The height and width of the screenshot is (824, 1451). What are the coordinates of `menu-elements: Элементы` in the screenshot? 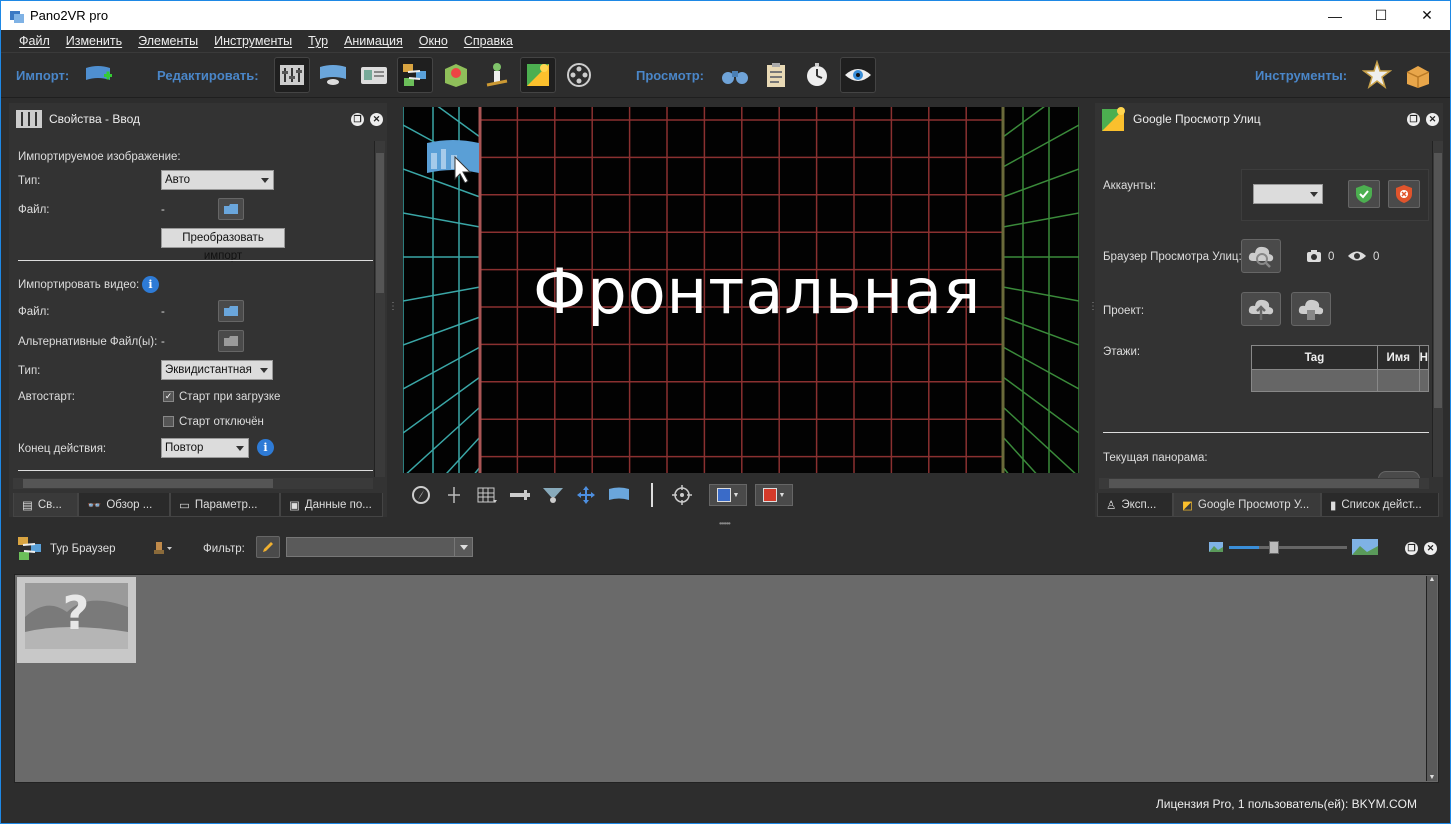 It's located at (168, 41).